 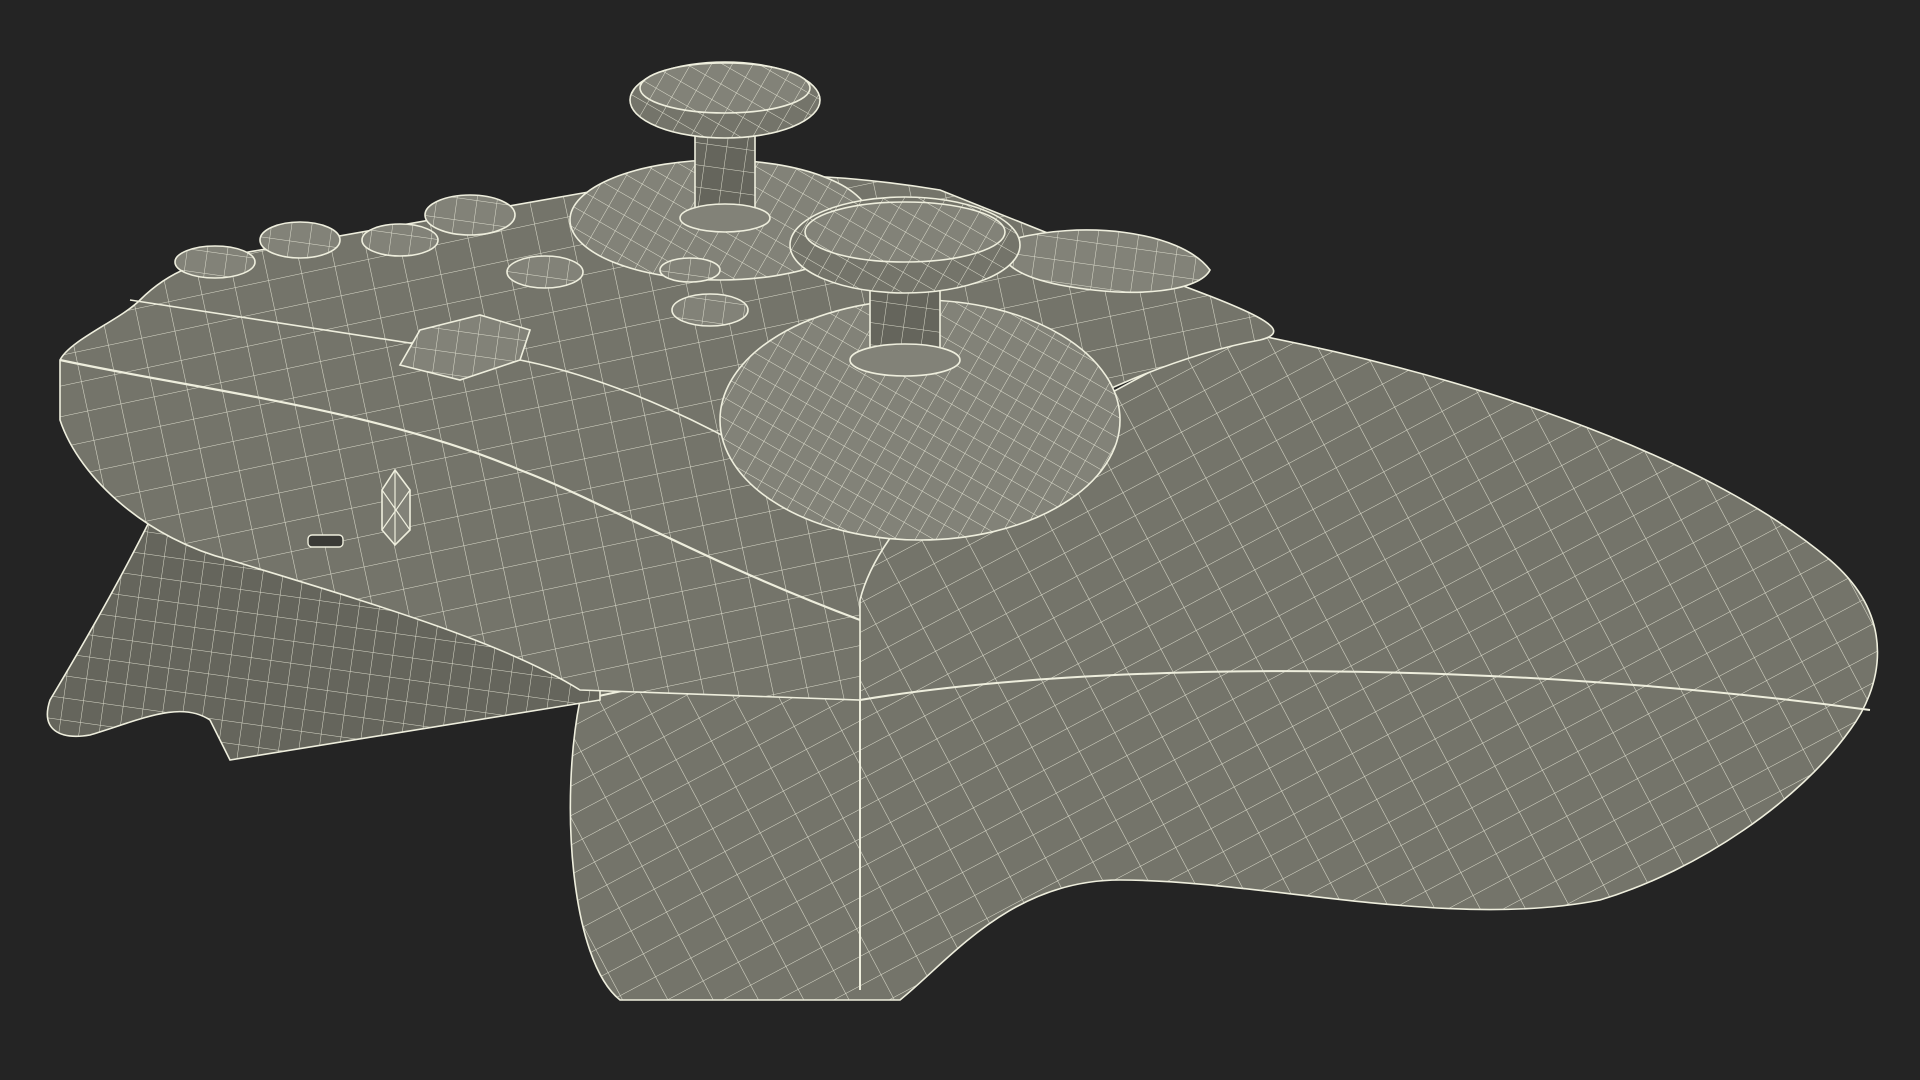 I want to click on usb-port, so click(x=325, y=541).